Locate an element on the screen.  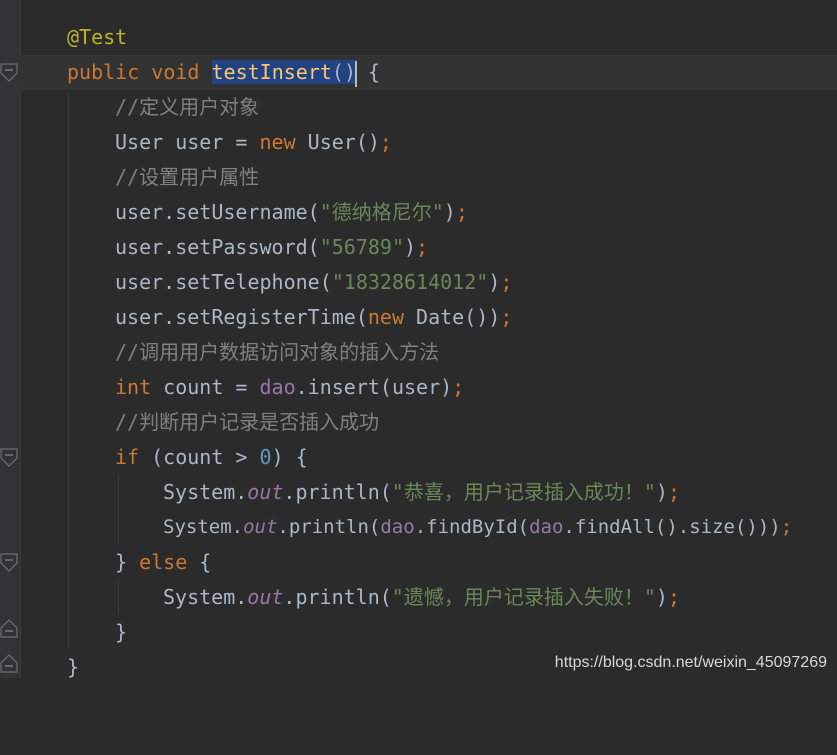
brace-token: { is located at coordinates (368, 72).